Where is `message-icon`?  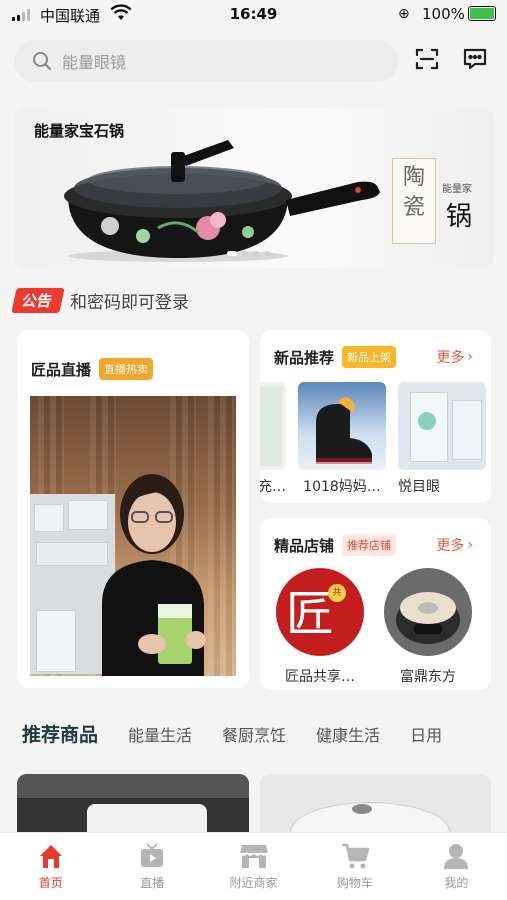 message-icon is located at coordinates (475, 59).